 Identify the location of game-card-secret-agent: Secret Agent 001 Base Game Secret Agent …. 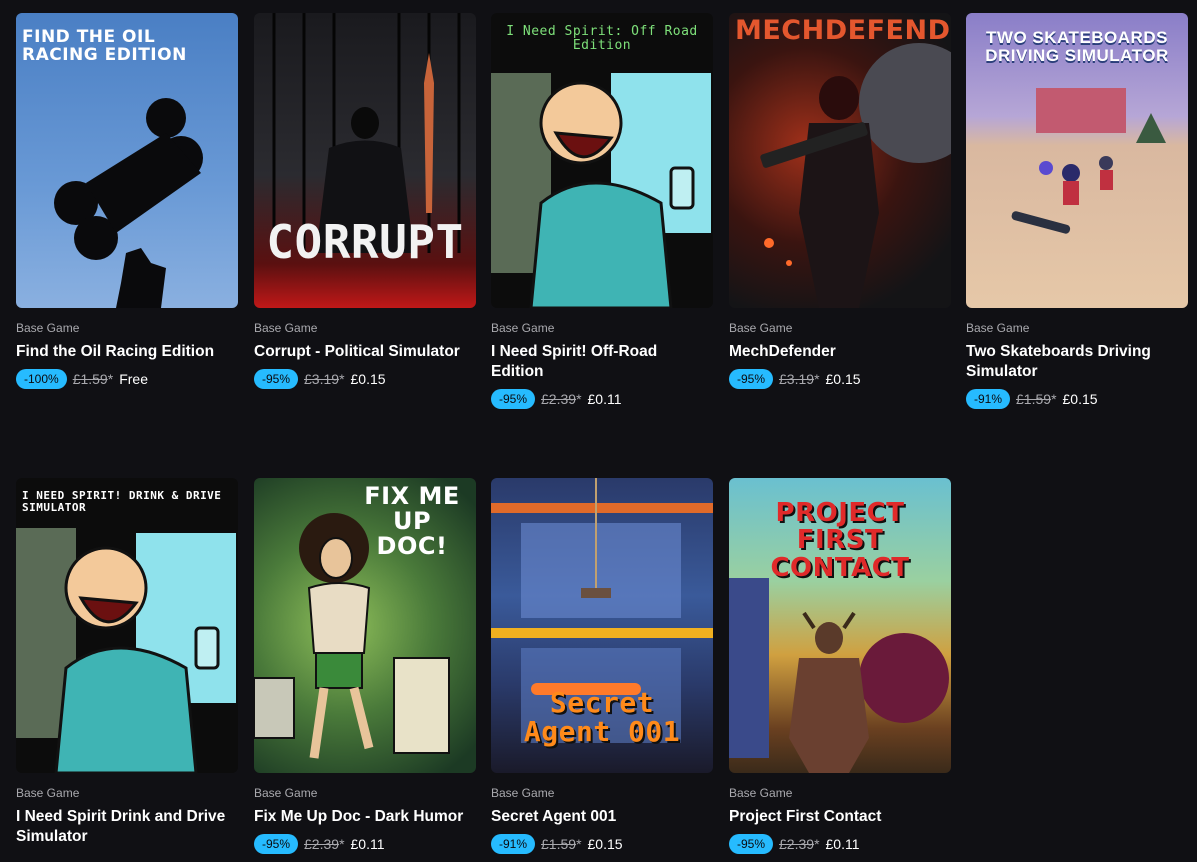
(602, 666).